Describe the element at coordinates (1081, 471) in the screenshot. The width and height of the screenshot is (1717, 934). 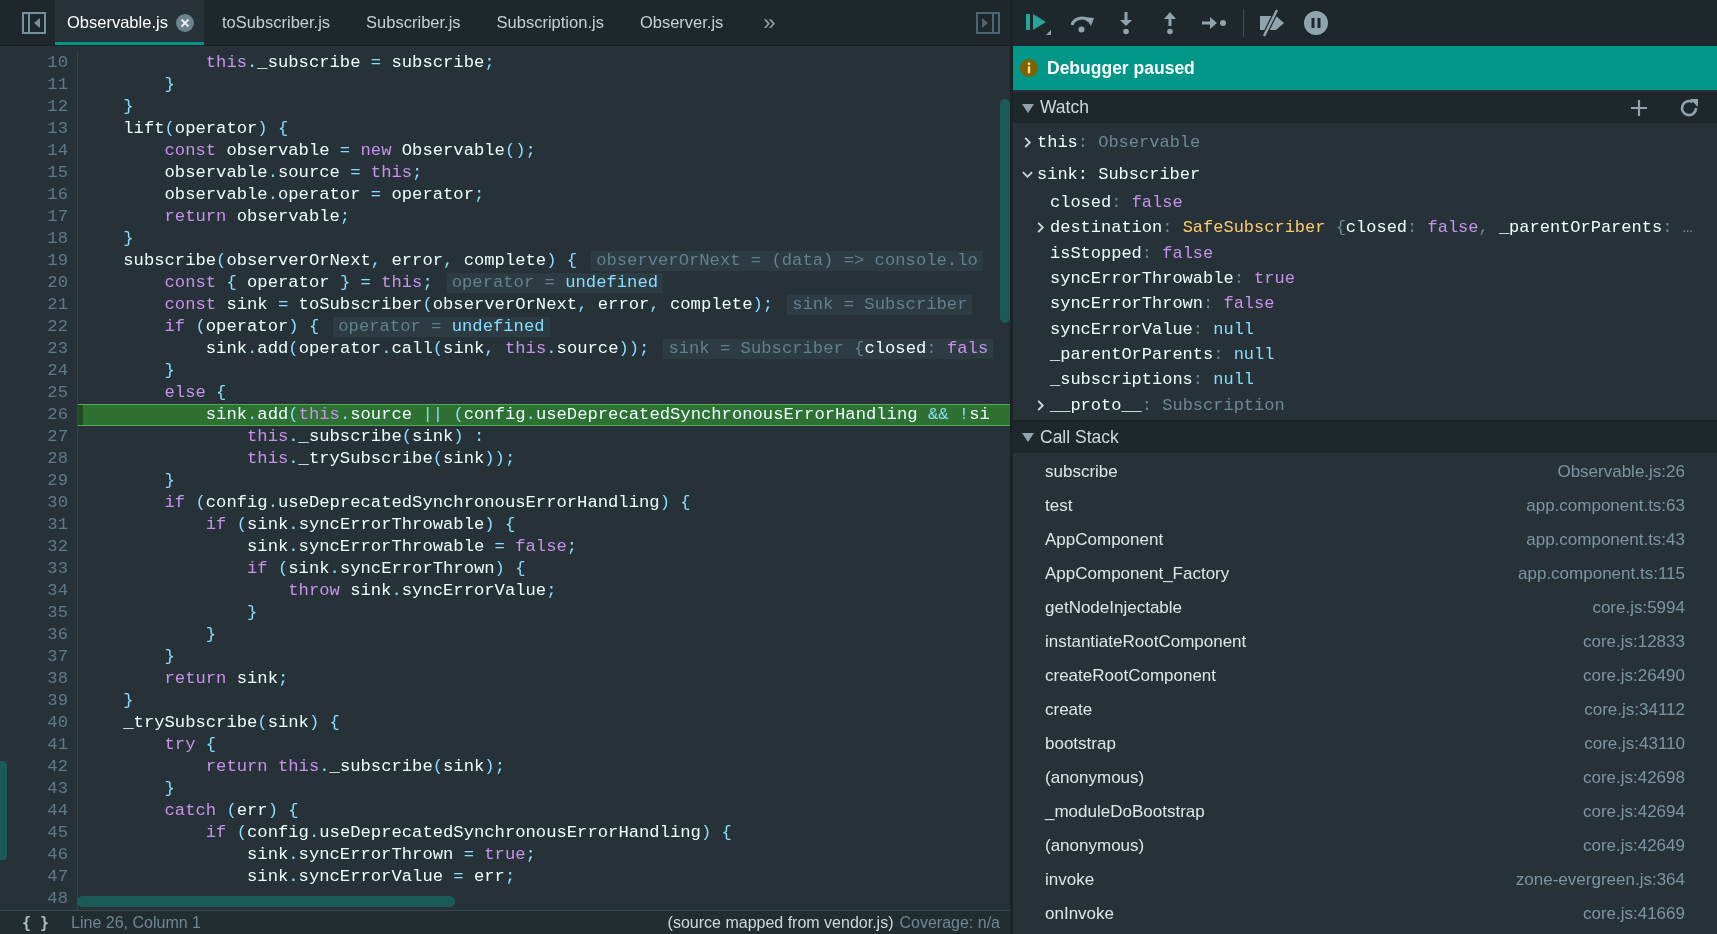
I see `function-name: subscribe` at that location.